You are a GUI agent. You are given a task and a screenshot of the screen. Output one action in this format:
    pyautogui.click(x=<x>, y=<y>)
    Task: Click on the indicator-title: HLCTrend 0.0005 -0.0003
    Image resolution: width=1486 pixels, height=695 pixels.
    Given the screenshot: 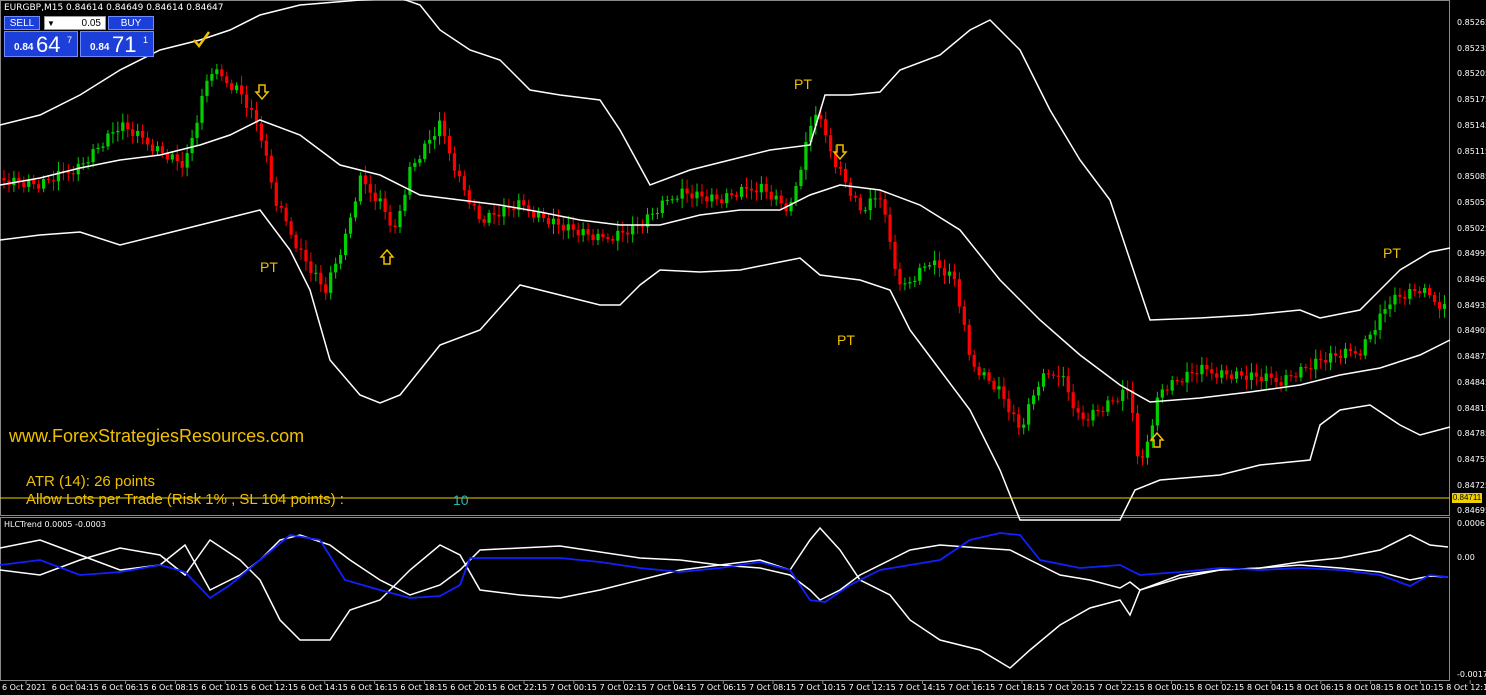 What is the action you would take?
    pyautogui.click(x=55, y=524)
    